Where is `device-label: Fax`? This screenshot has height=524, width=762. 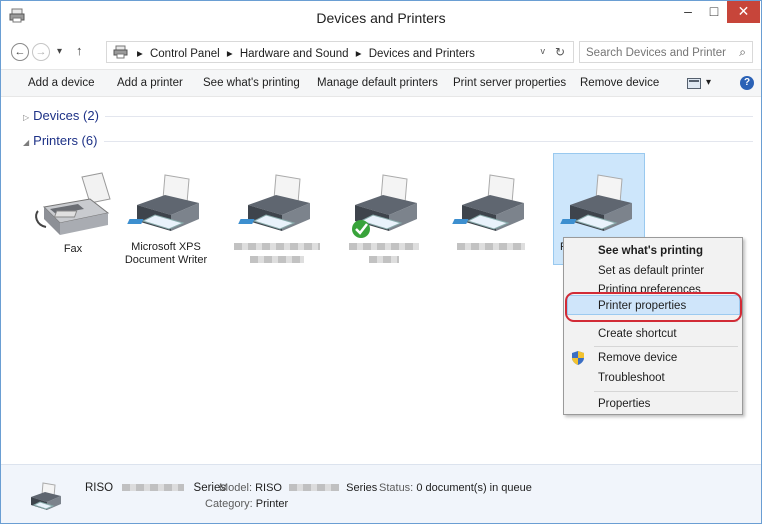
device-label: Fax is located at coordinates (73, 249).